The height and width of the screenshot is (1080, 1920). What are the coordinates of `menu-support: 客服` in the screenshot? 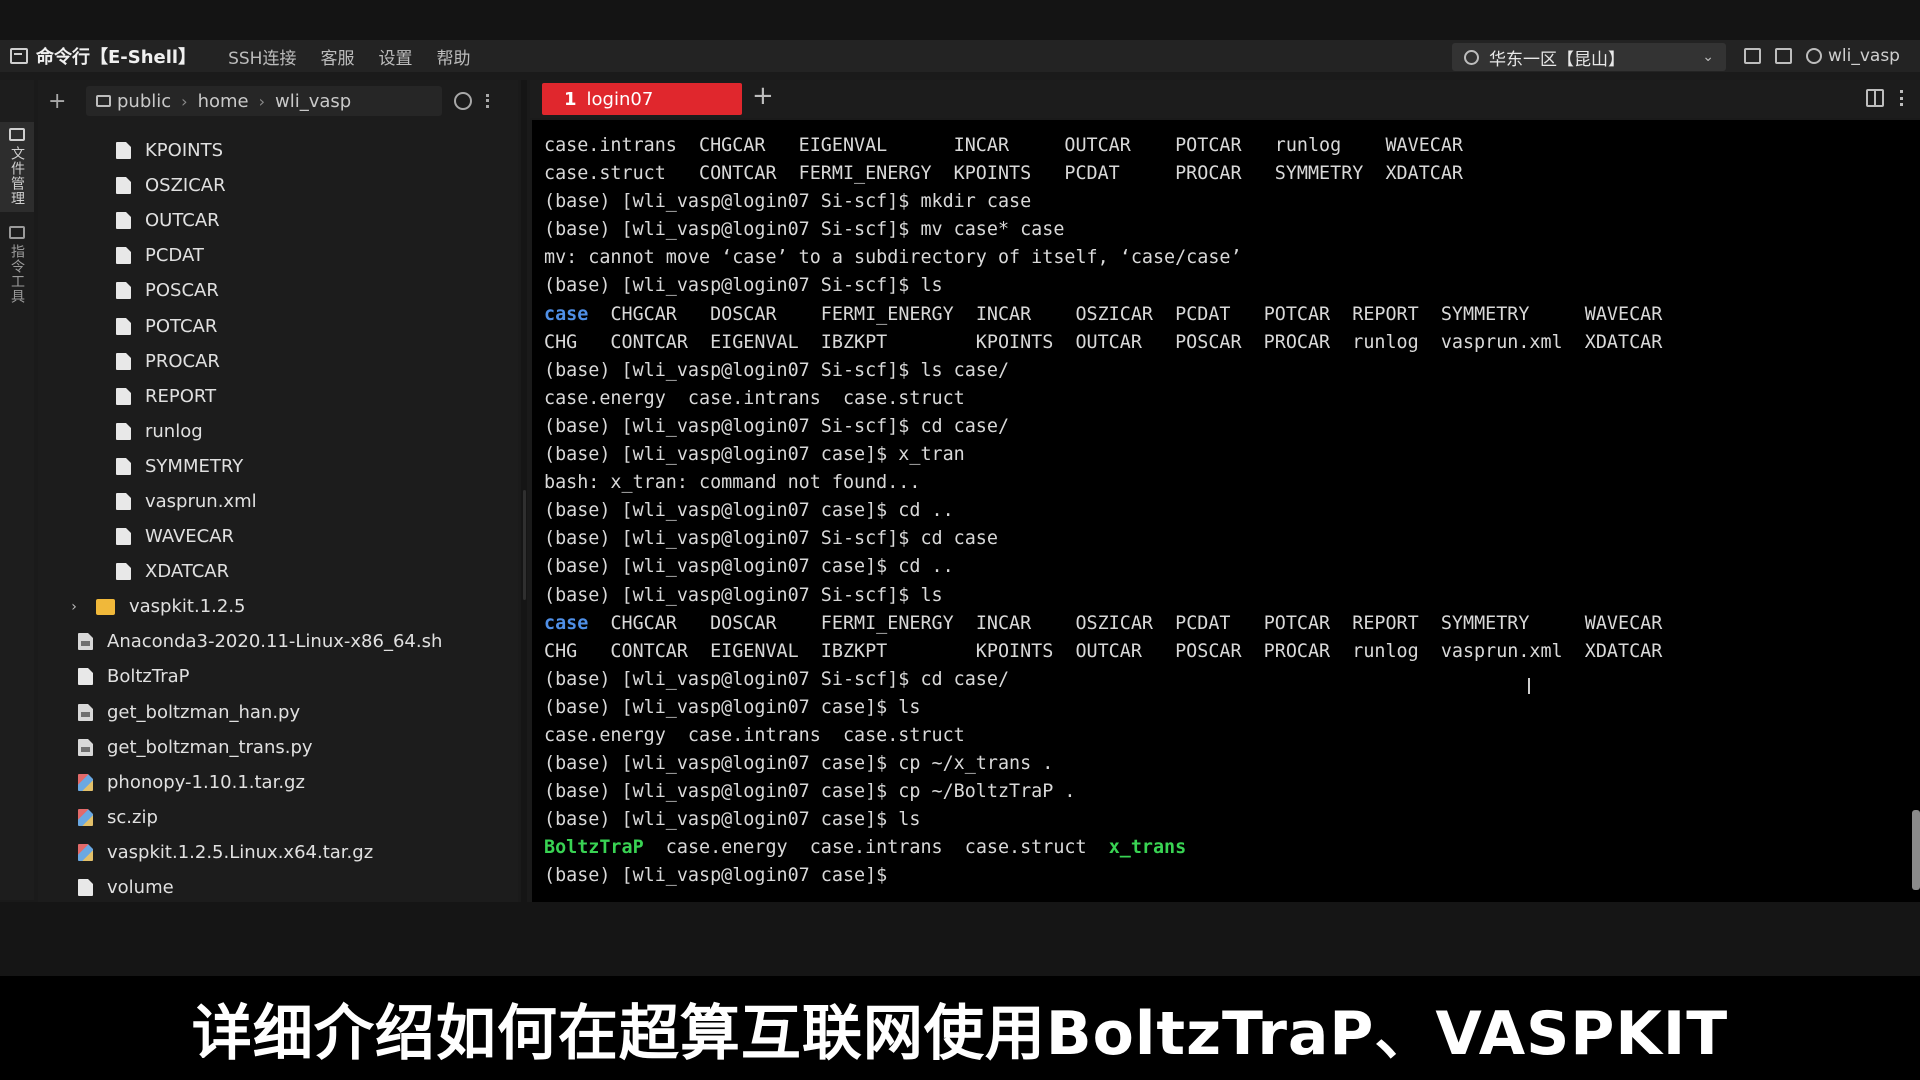 It's located at (337, 56).